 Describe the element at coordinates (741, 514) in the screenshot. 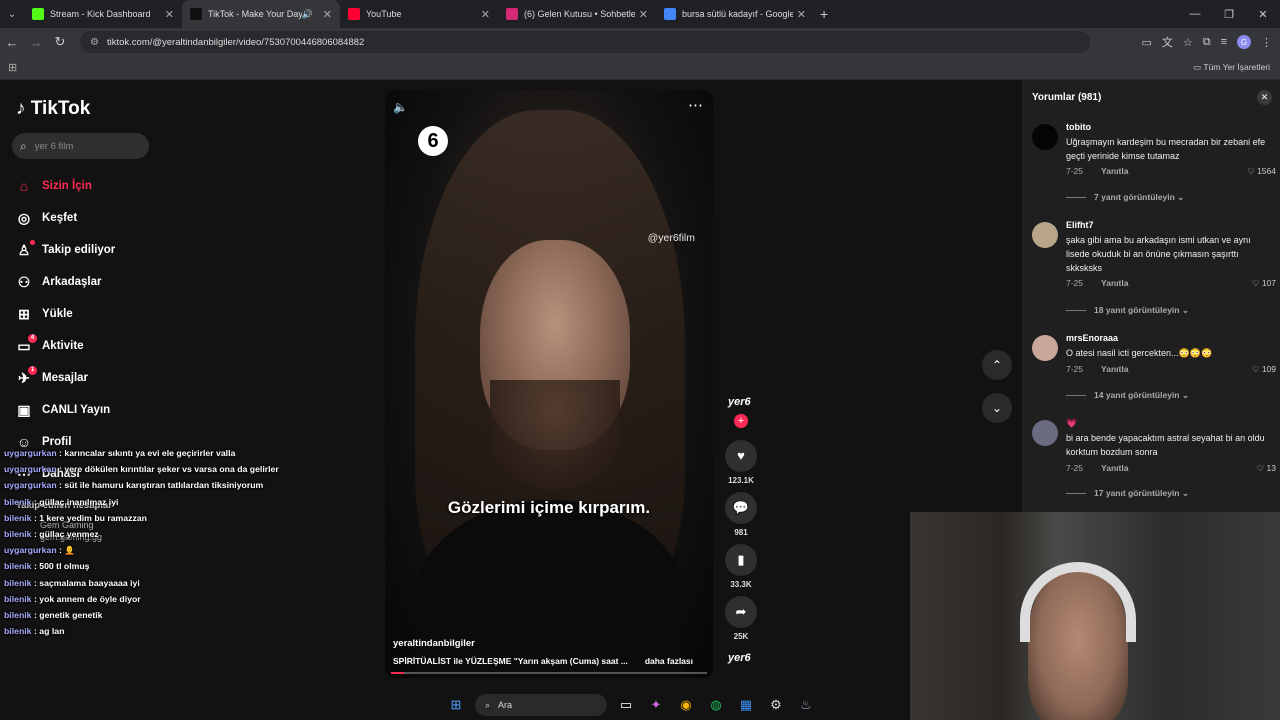

I see `comment-button: 💬 981` at that location.